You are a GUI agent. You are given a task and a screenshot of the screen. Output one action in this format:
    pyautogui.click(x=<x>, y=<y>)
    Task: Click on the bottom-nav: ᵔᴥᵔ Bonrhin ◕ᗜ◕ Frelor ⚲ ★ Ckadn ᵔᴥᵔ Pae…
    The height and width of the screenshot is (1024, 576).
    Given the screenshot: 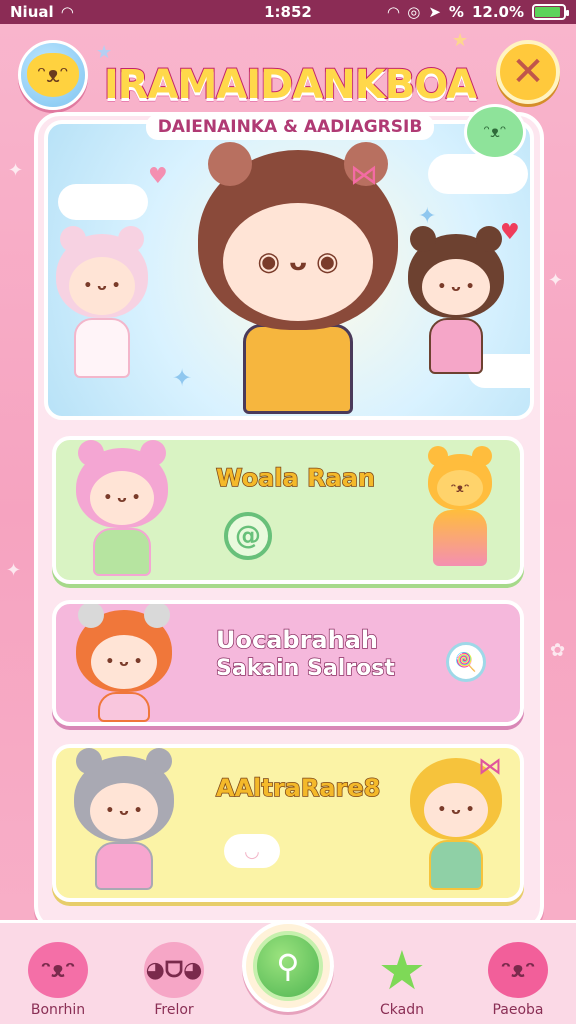 What is the action you would take?
    pyautogui.click(x=288, y=972)
    